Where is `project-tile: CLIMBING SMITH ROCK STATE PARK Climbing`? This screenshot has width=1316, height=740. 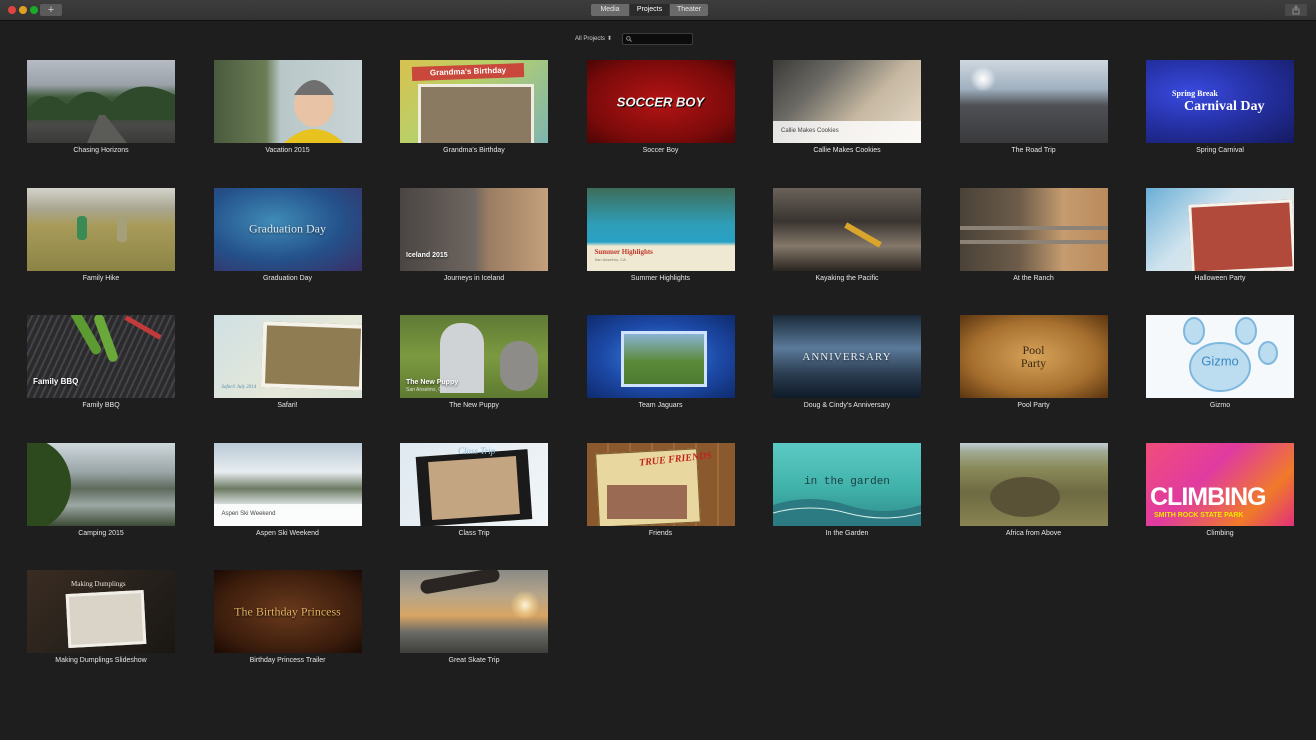 project-tile: CLIMBING SMITH ROCK STATE PARK Climbing is located at coordinates (1220, 506).